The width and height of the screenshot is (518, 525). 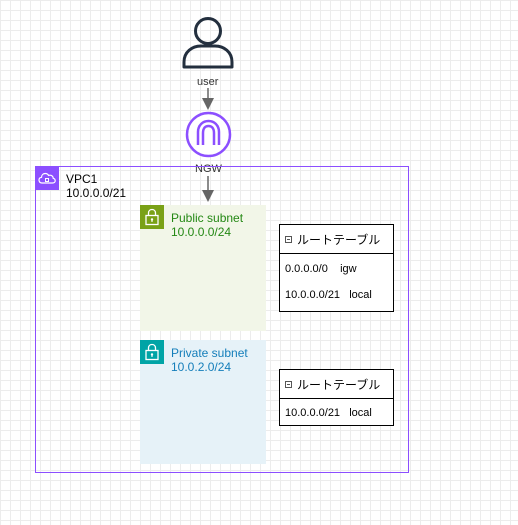 What do you see at coordinates (339, 239) in the screenshot?
I see `public-route-table-title: ルートテーブル` at bounding box center [339, 239].